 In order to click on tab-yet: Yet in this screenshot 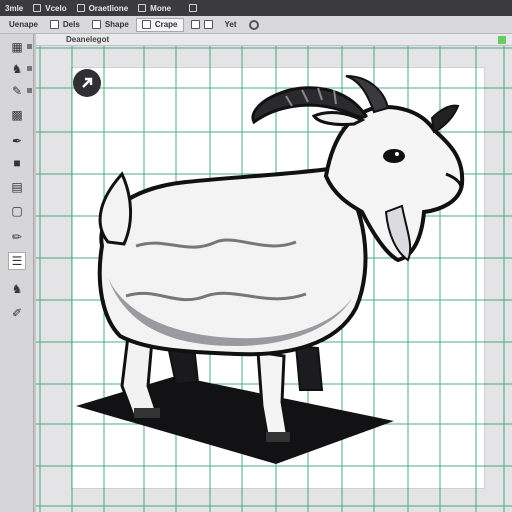, I will do `click(231, 25)`.